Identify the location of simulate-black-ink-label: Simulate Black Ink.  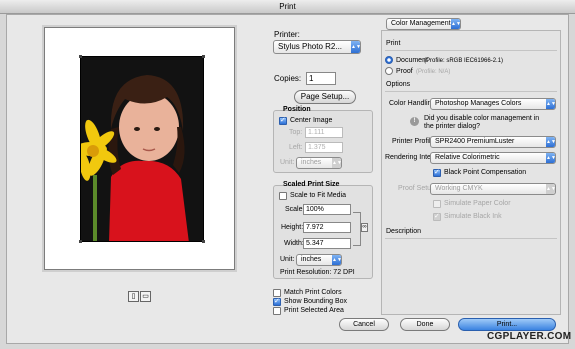
(473, 216).